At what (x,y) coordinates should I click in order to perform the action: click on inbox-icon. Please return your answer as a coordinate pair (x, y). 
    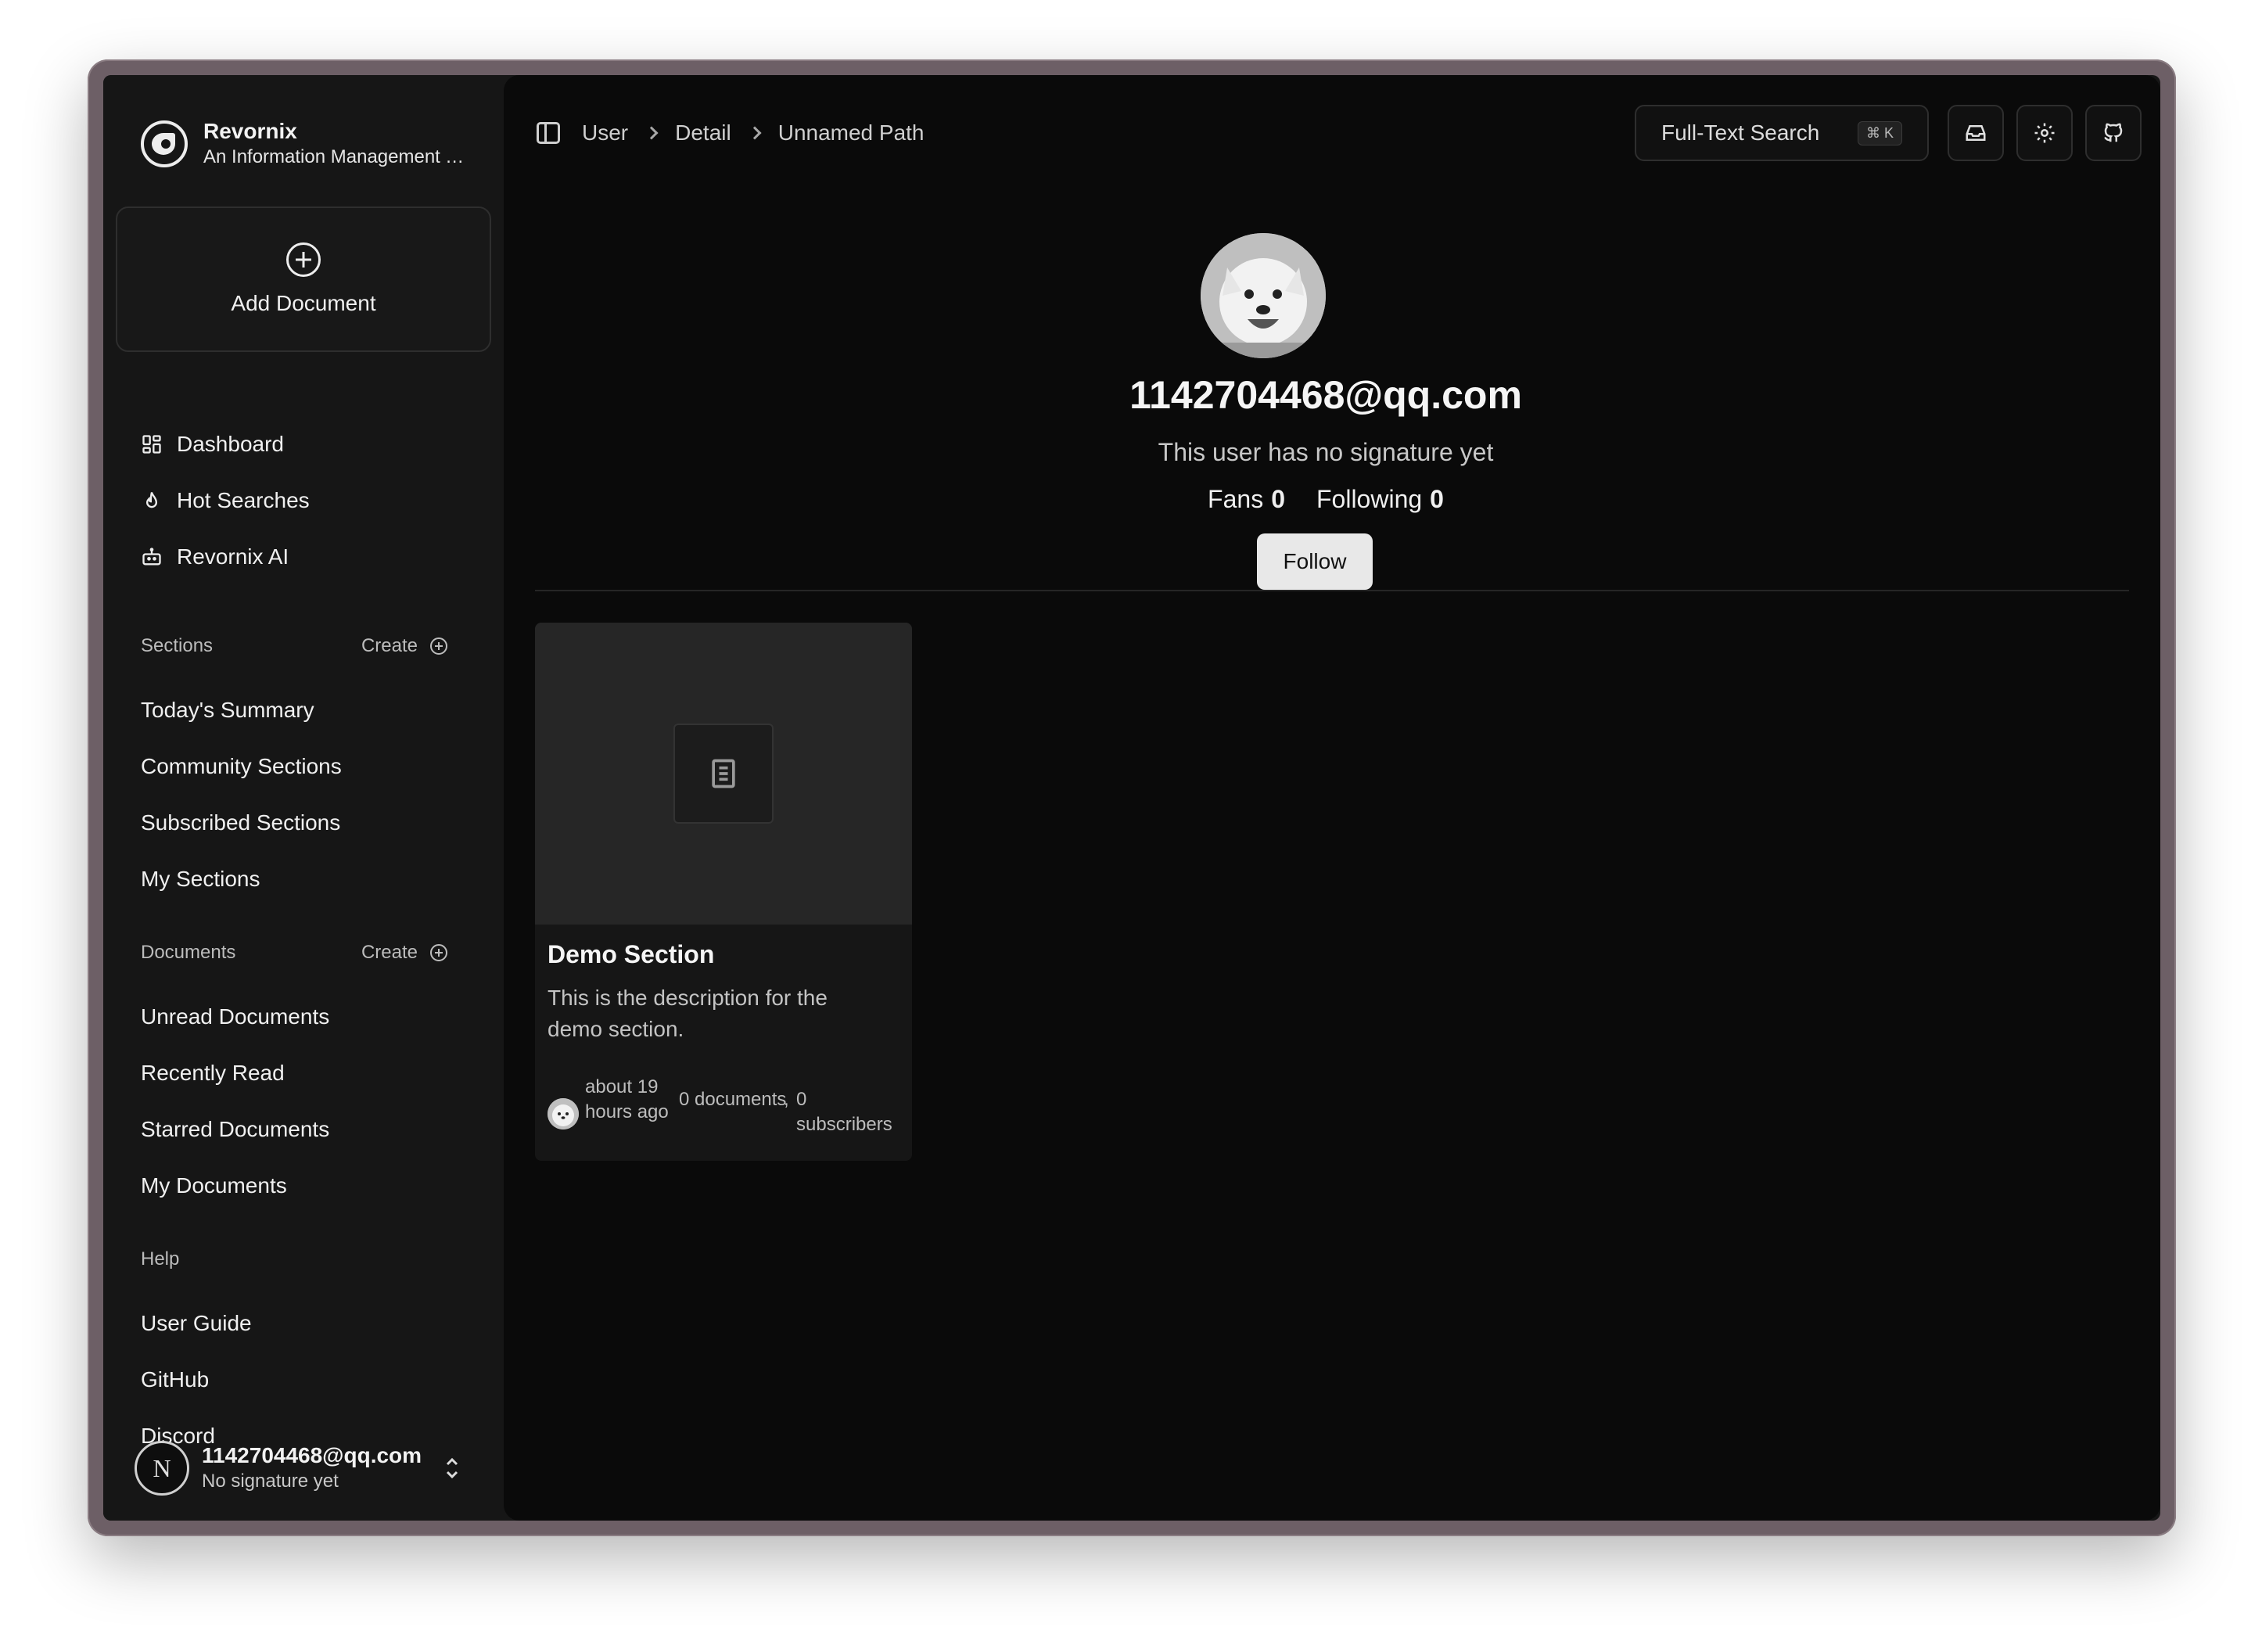
    Looking at the image, I should click on (1976, 133).